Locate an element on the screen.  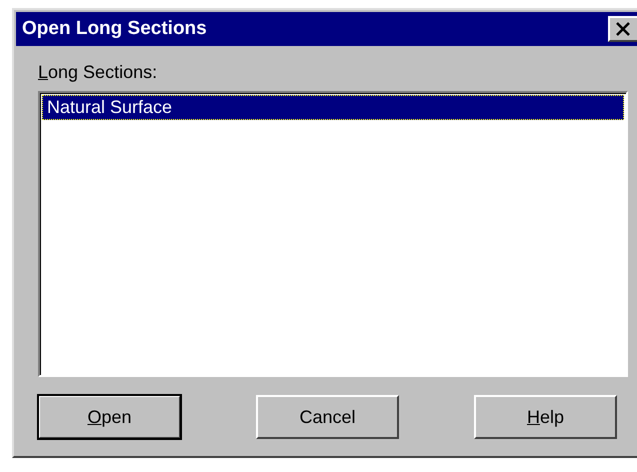
close-button is located at coordinates (622, 29).